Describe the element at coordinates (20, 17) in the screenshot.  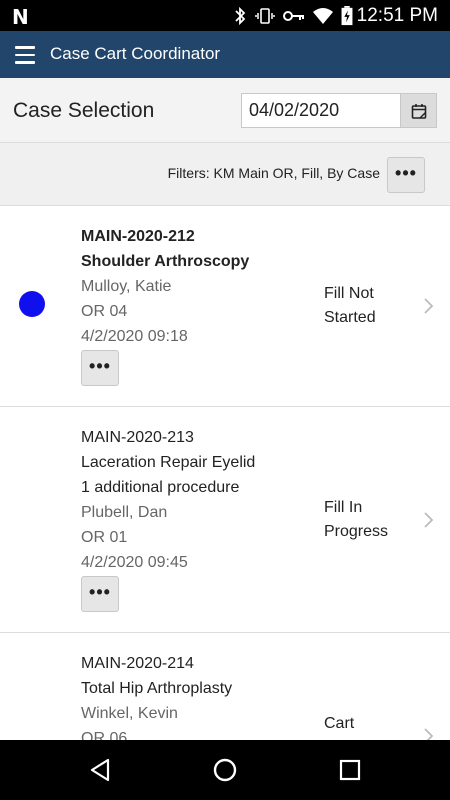
I see `n-logo: N` at that location.